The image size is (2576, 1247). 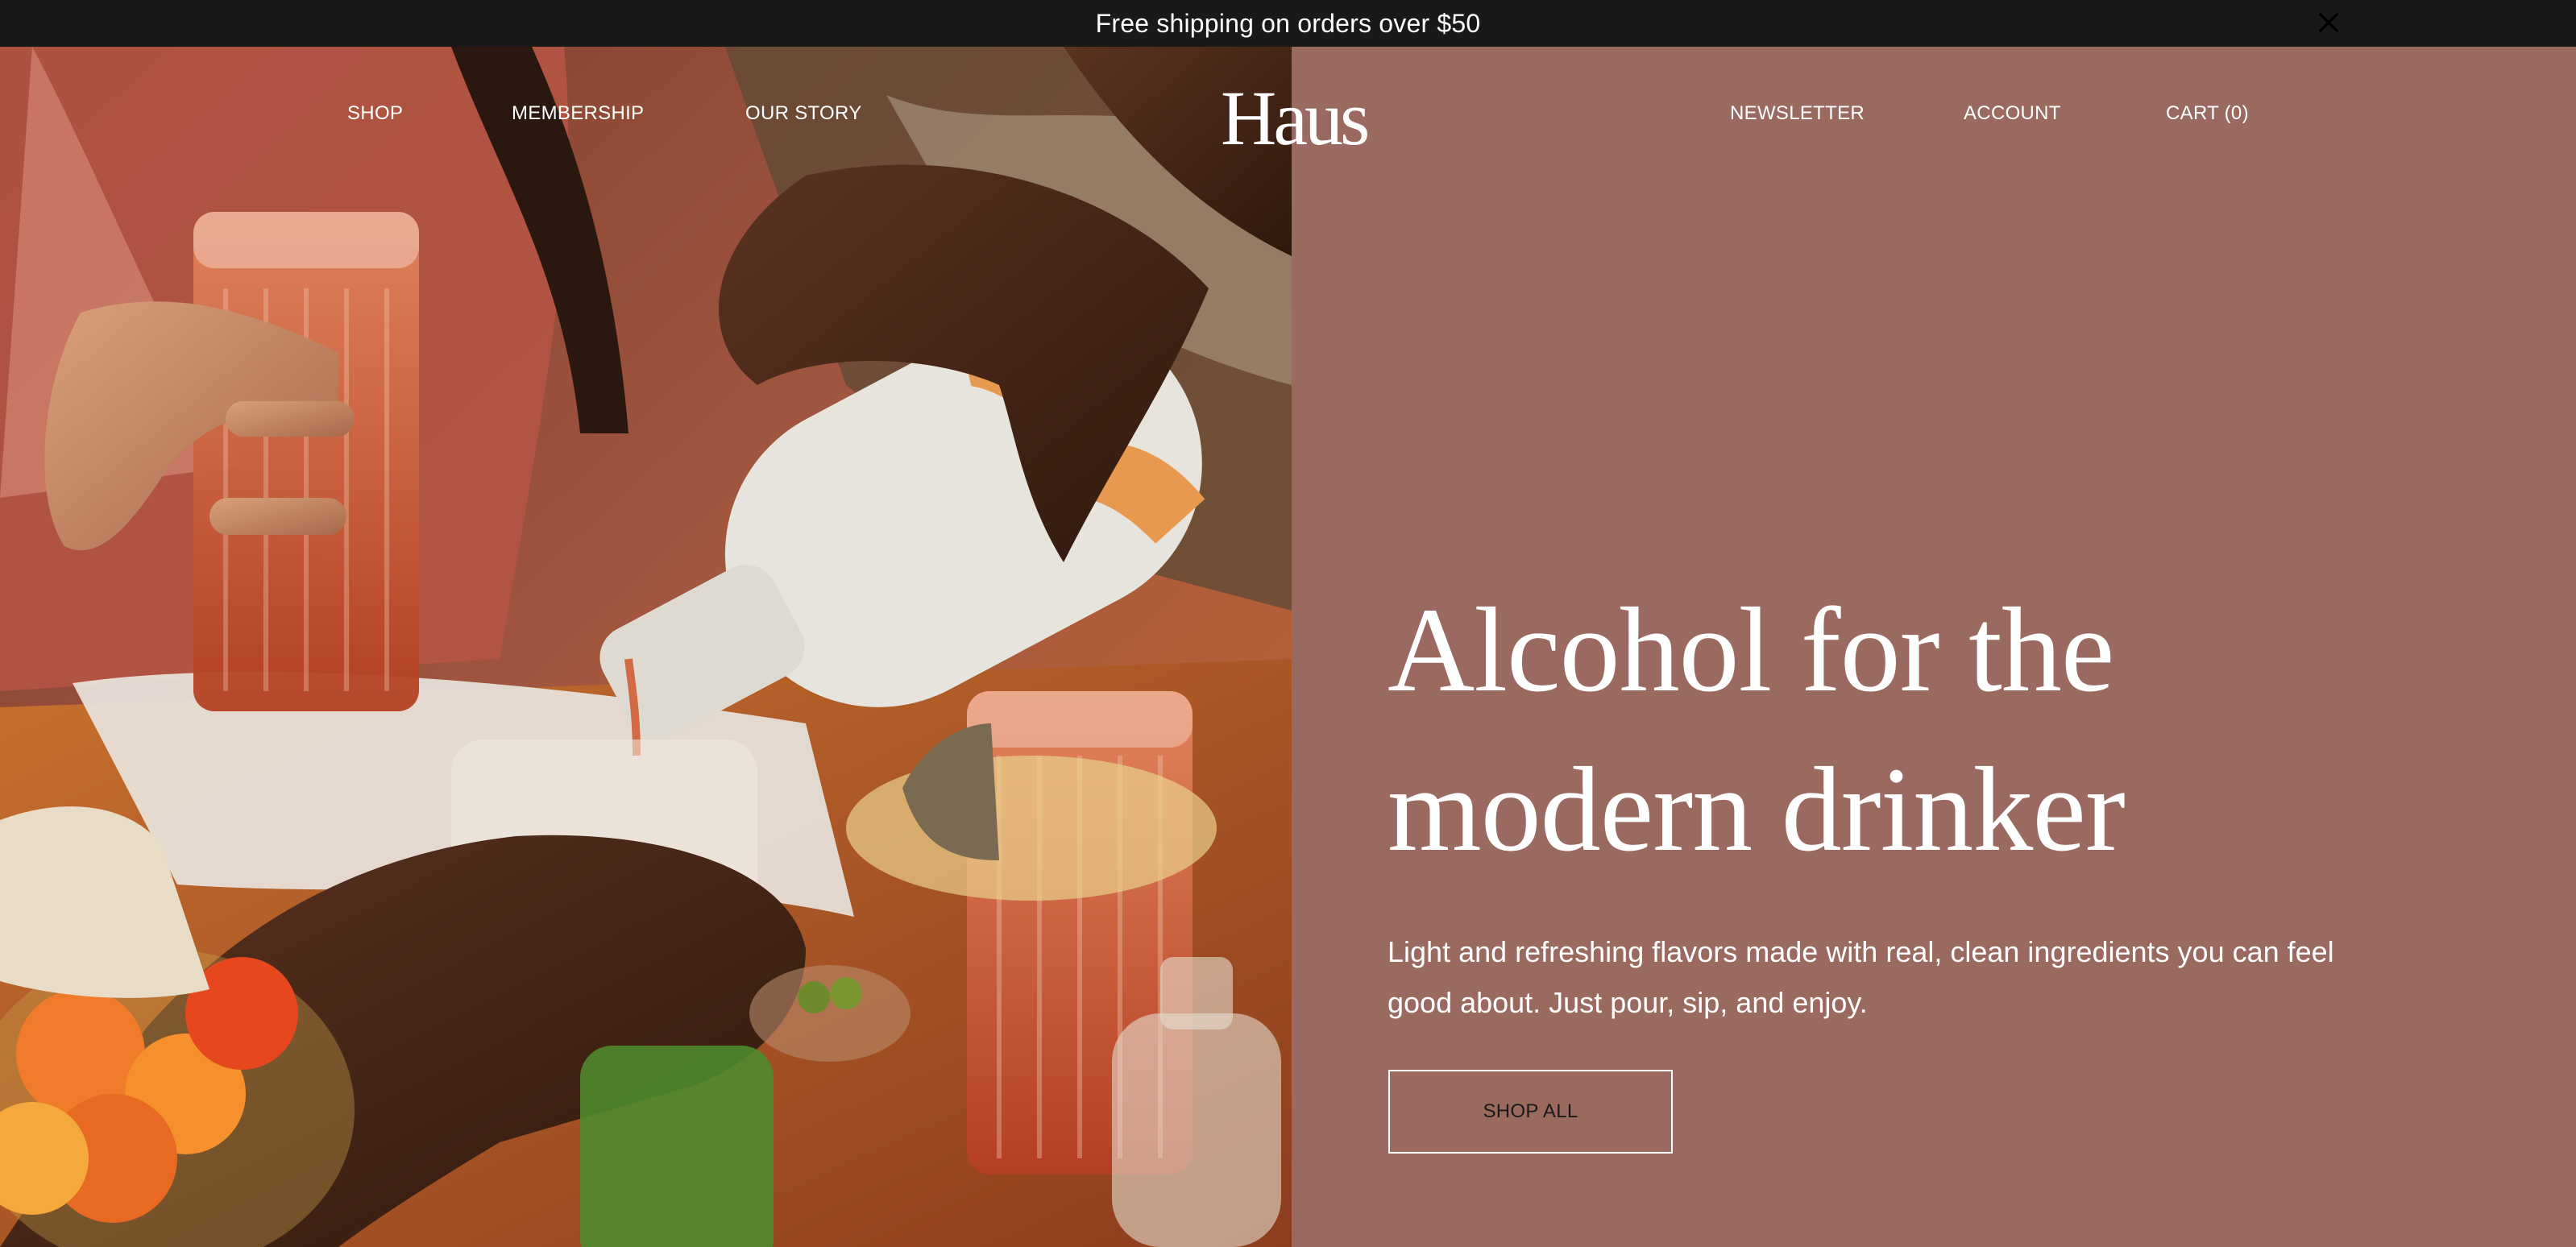 I want to click on nav-membership: MEMBERSHIP, so click(x=578, y=114).